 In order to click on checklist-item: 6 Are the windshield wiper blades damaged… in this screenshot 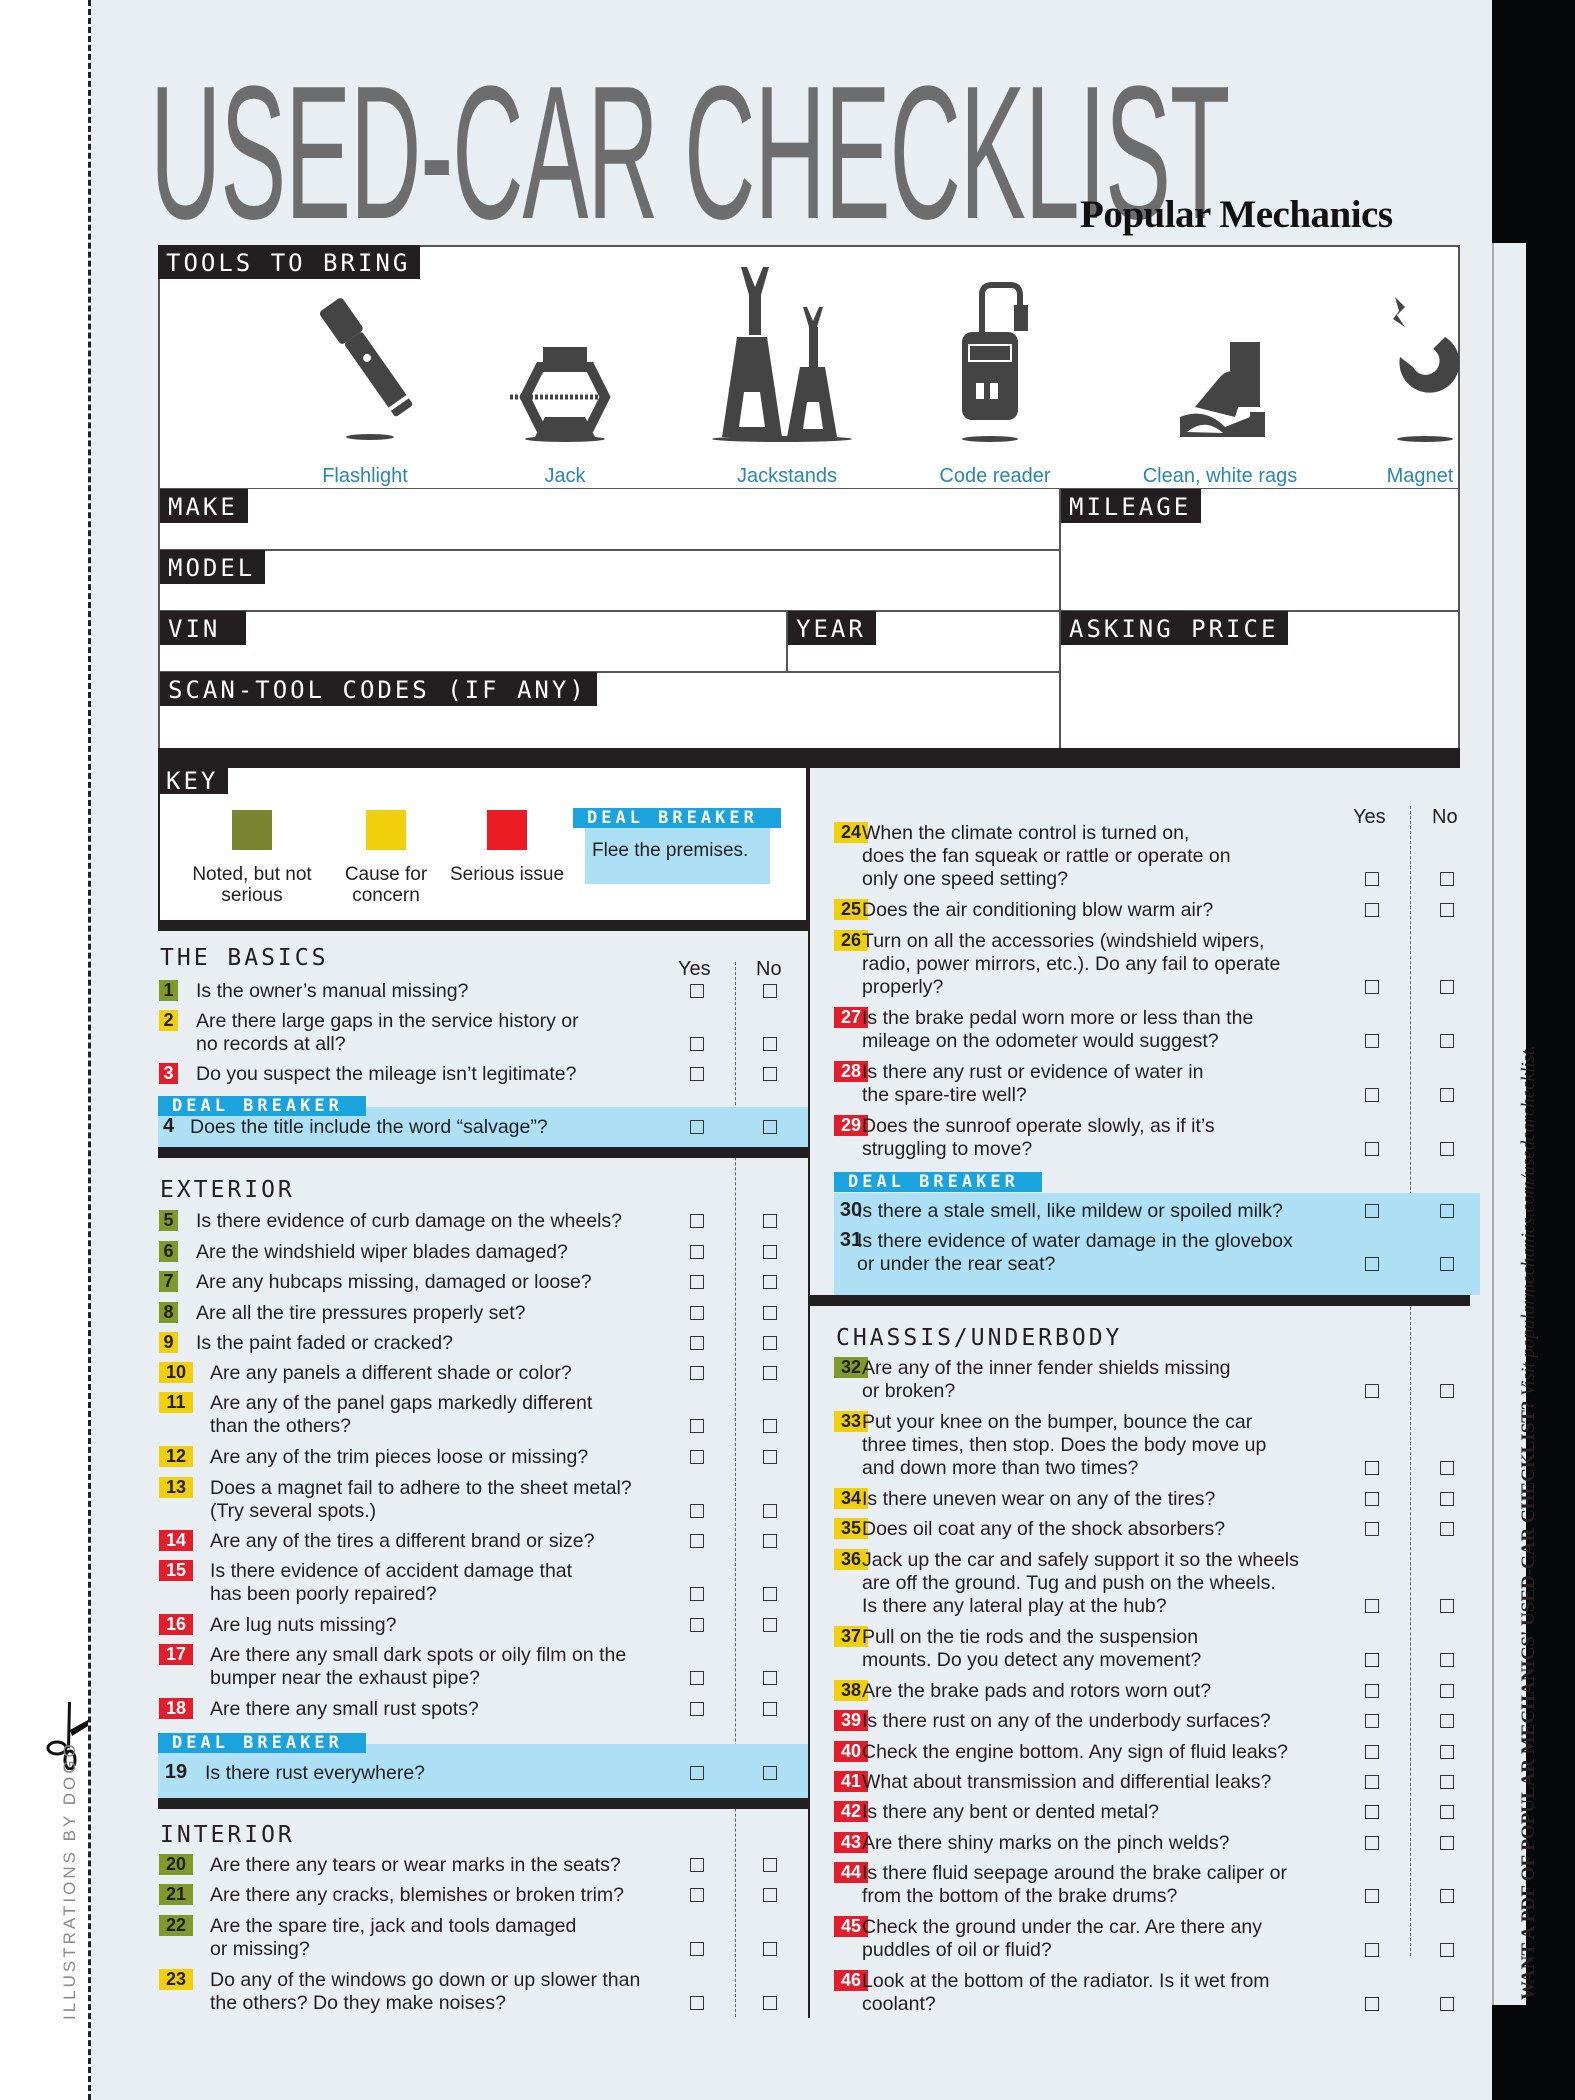, I will do `click(483, 1252)`.